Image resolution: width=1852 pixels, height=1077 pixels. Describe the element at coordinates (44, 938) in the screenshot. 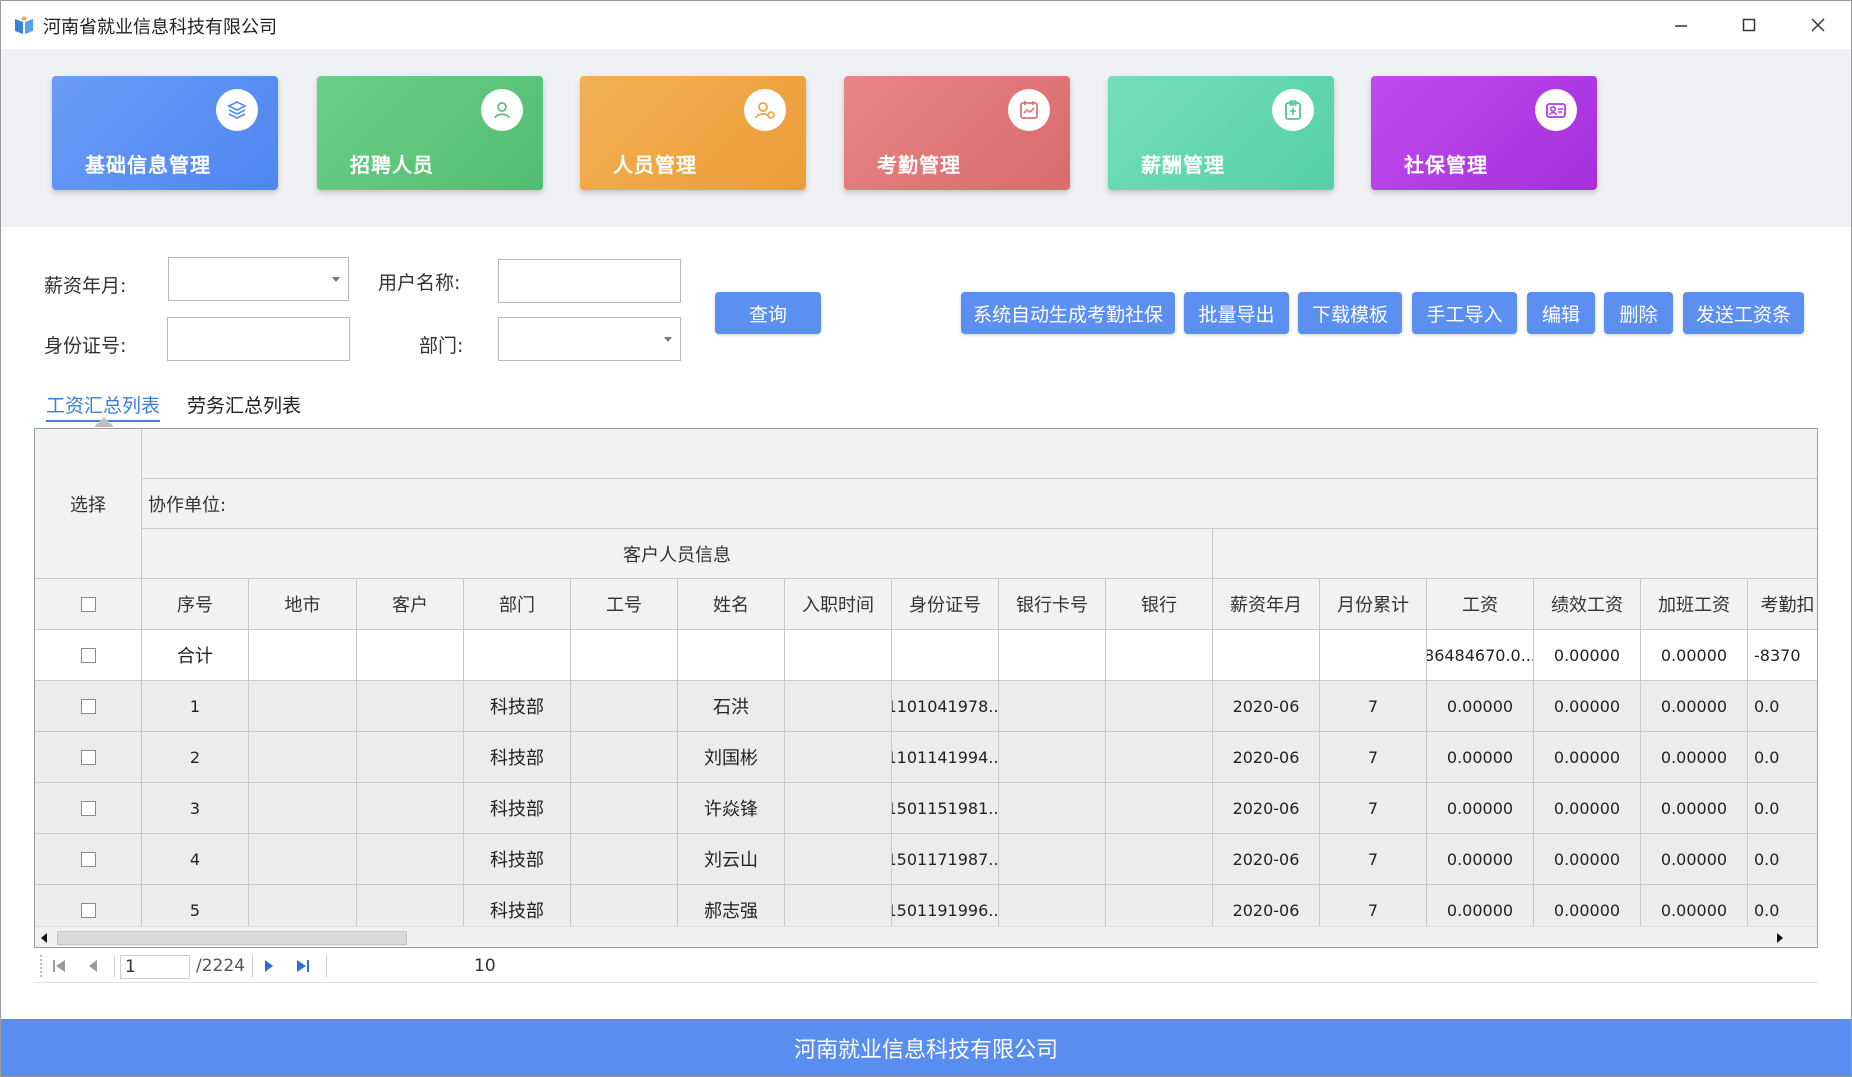

I see `scroll-left-arrow-icon` at that location.